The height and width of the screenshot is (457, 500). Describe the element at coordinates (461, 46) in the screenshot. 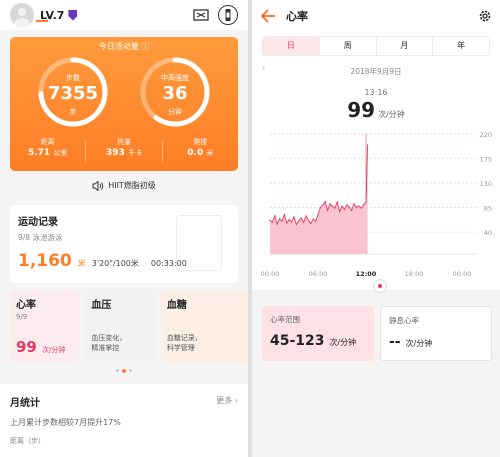

I see `tab-year: 年` at that location.